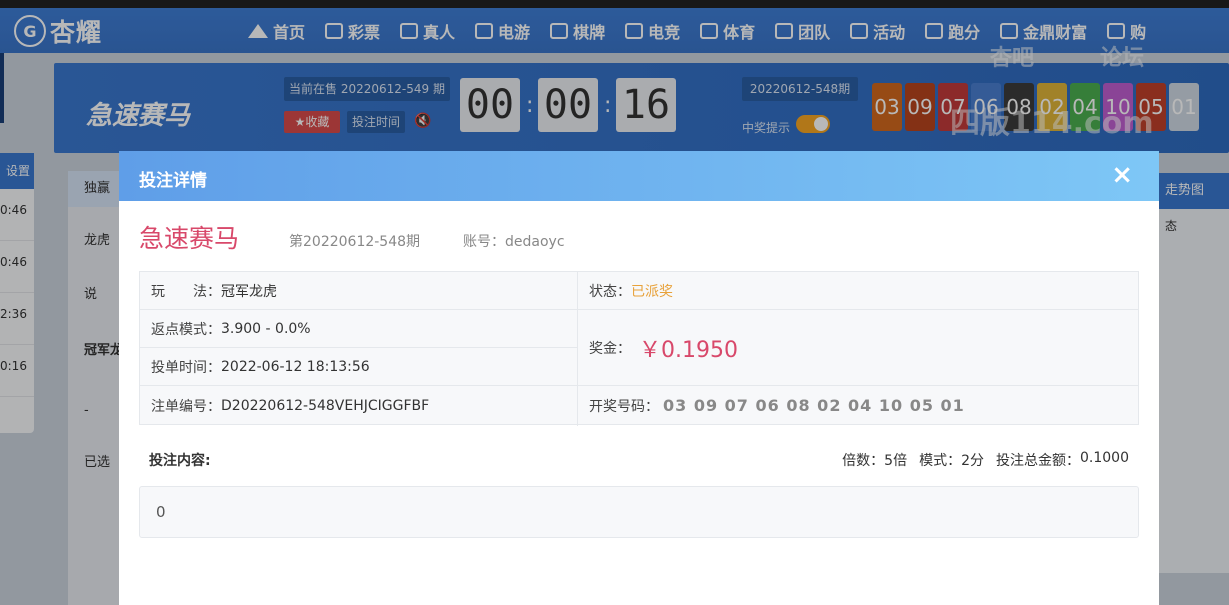 This screenshot has height=605, width=1229. Describe the element at coordinates (173, 181) in the screenshot. I see `modal-title: 投注详情` at that location.